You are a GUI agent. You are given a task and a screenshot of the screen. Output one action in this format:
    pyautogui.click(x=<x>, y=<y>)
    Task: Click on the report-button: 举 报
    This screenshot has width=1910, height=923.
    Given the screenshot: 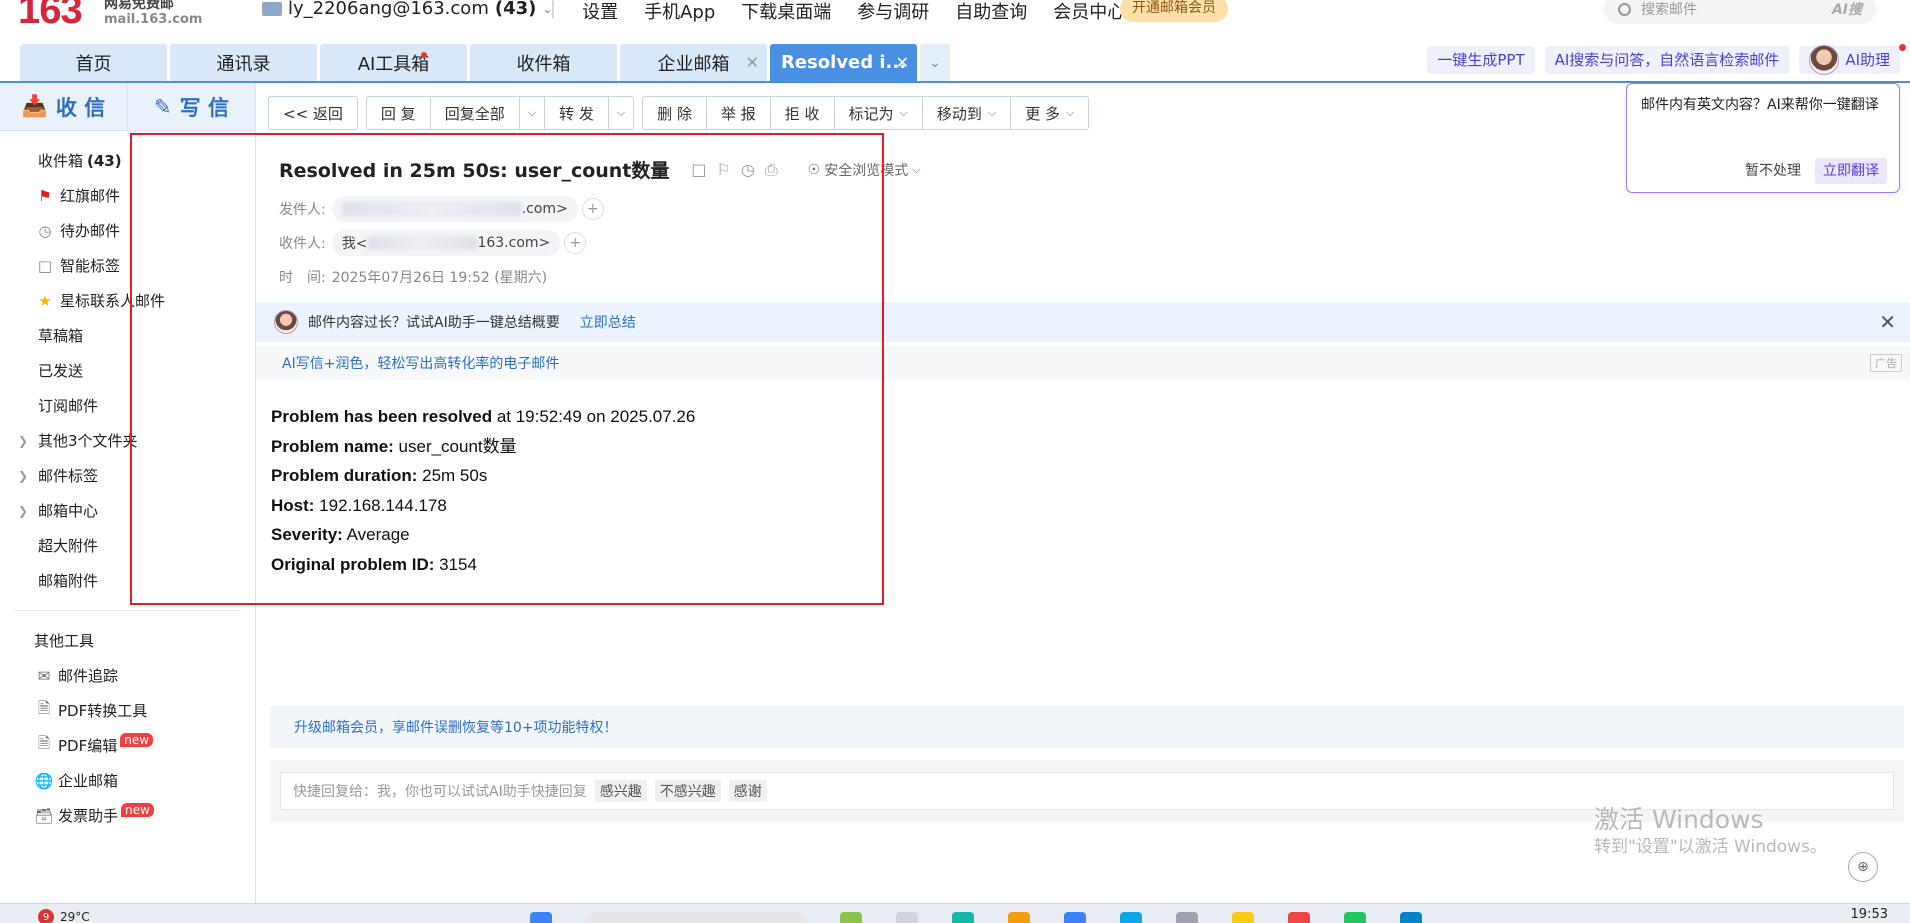 What is the action you would take?
    pyautogui.click(x=739, y=113)
    